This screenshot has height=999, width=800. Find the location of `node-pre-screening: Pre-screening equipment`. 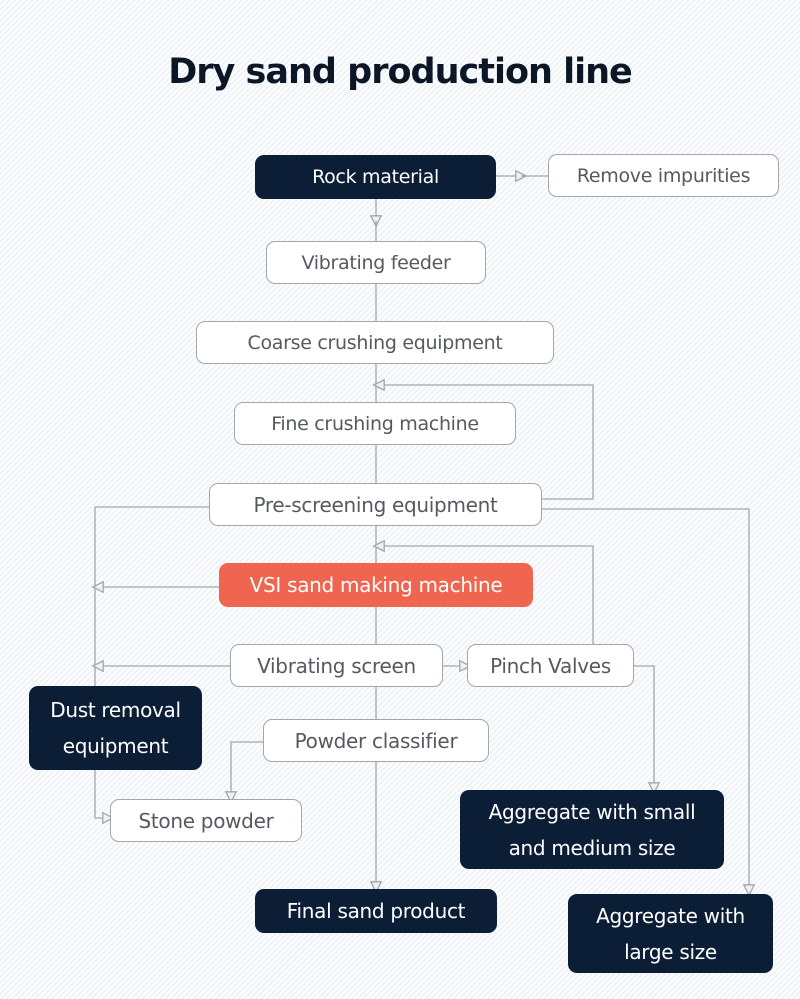

node-pre-screening: Pre-screening equipment is located at coordinates (375, 504).